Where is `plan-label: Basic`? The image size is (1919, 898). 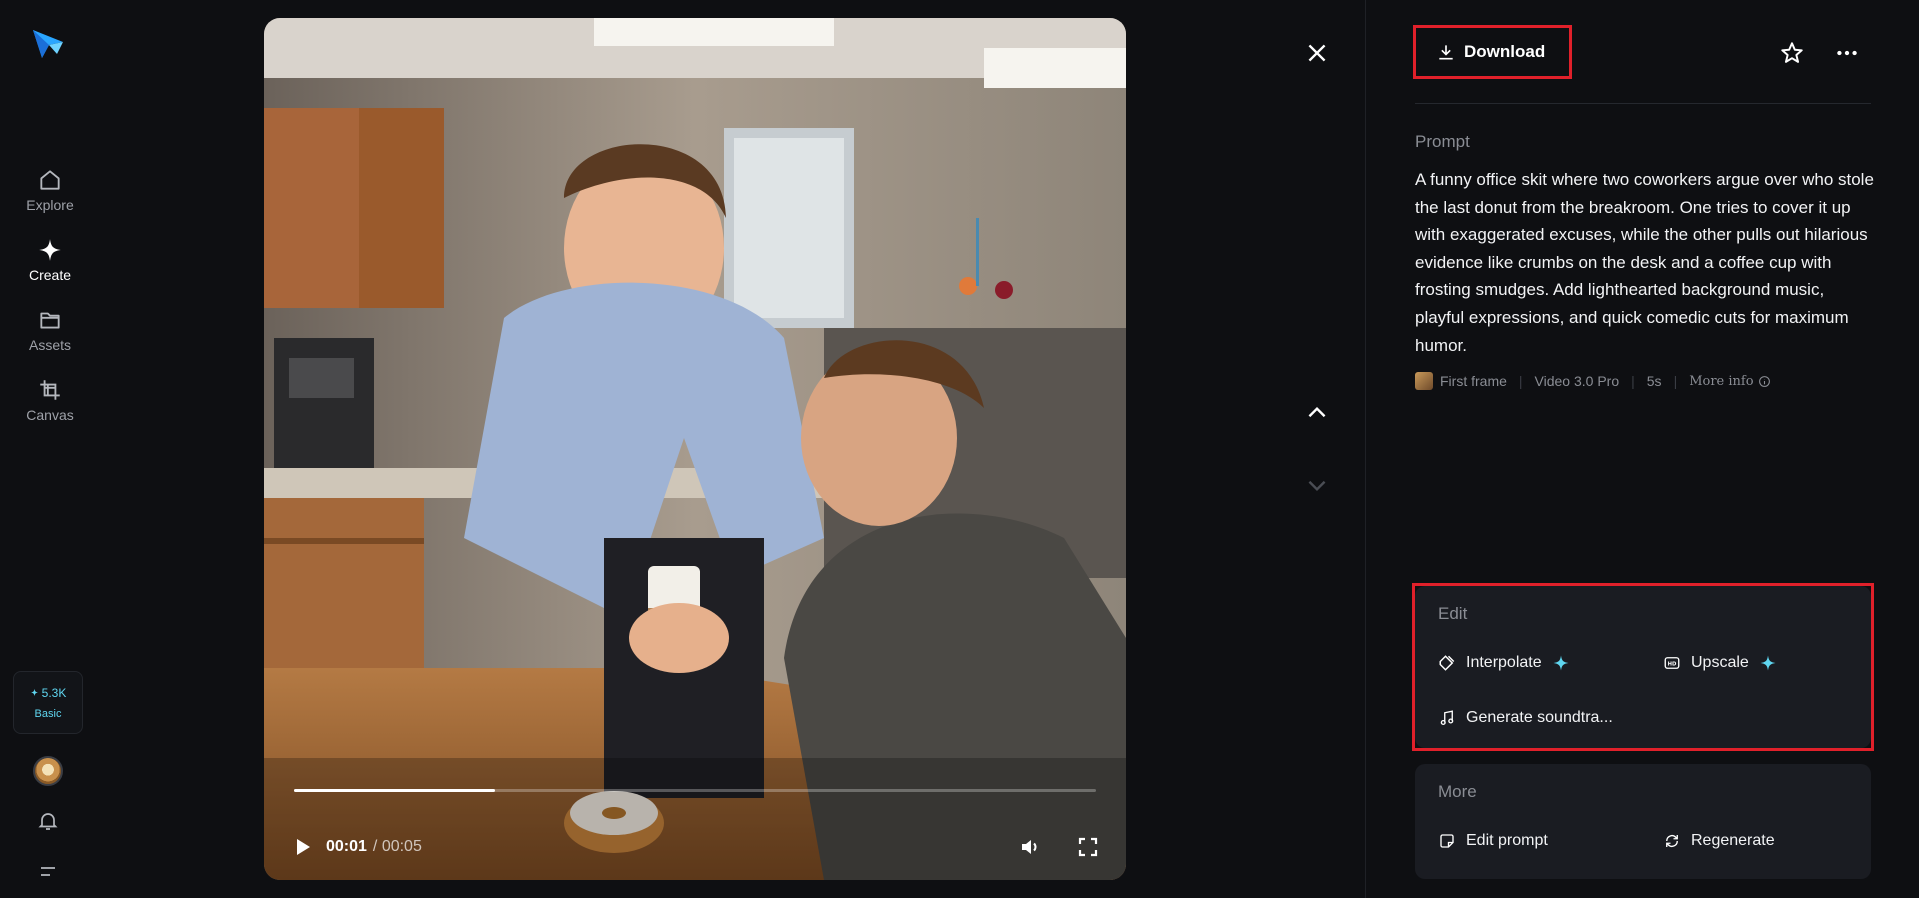 plan-label: Basic is located at coordinates (48, 713).